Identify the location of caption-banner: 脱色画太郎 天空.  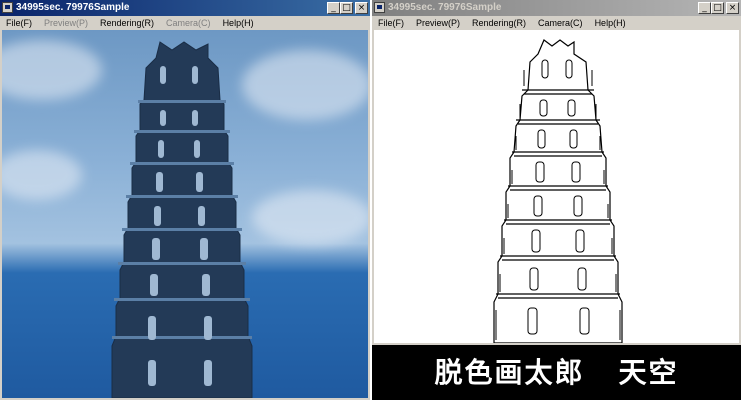
(556, 372).